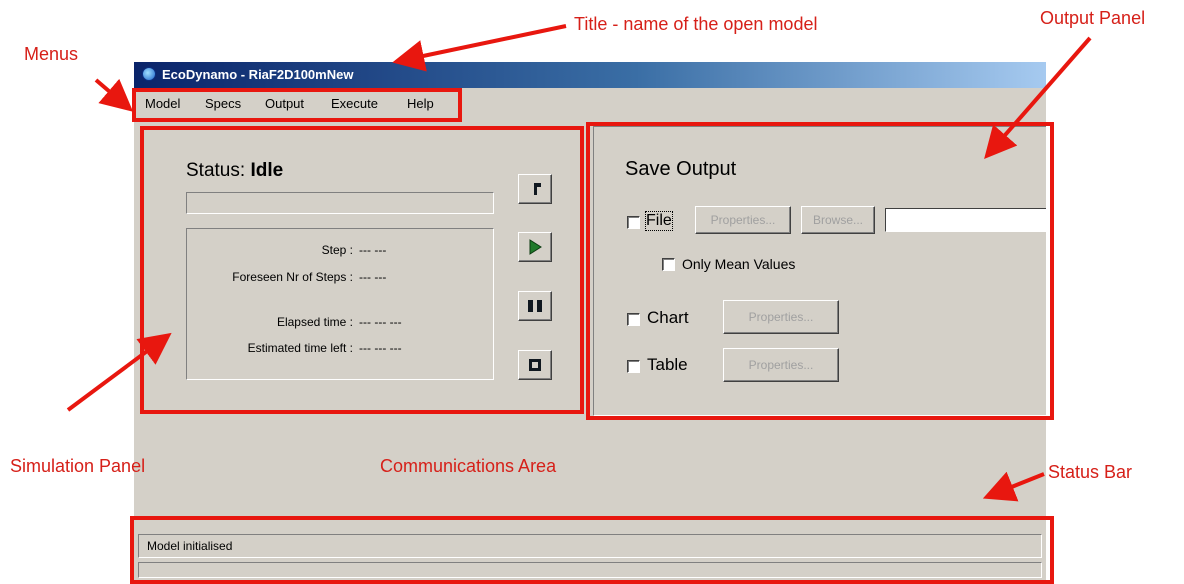 This screenshot has height=584, width=1184. Describe the element at coordinates (1038, 98) in the screenshot. I see `output-panel-arrow` at that location.